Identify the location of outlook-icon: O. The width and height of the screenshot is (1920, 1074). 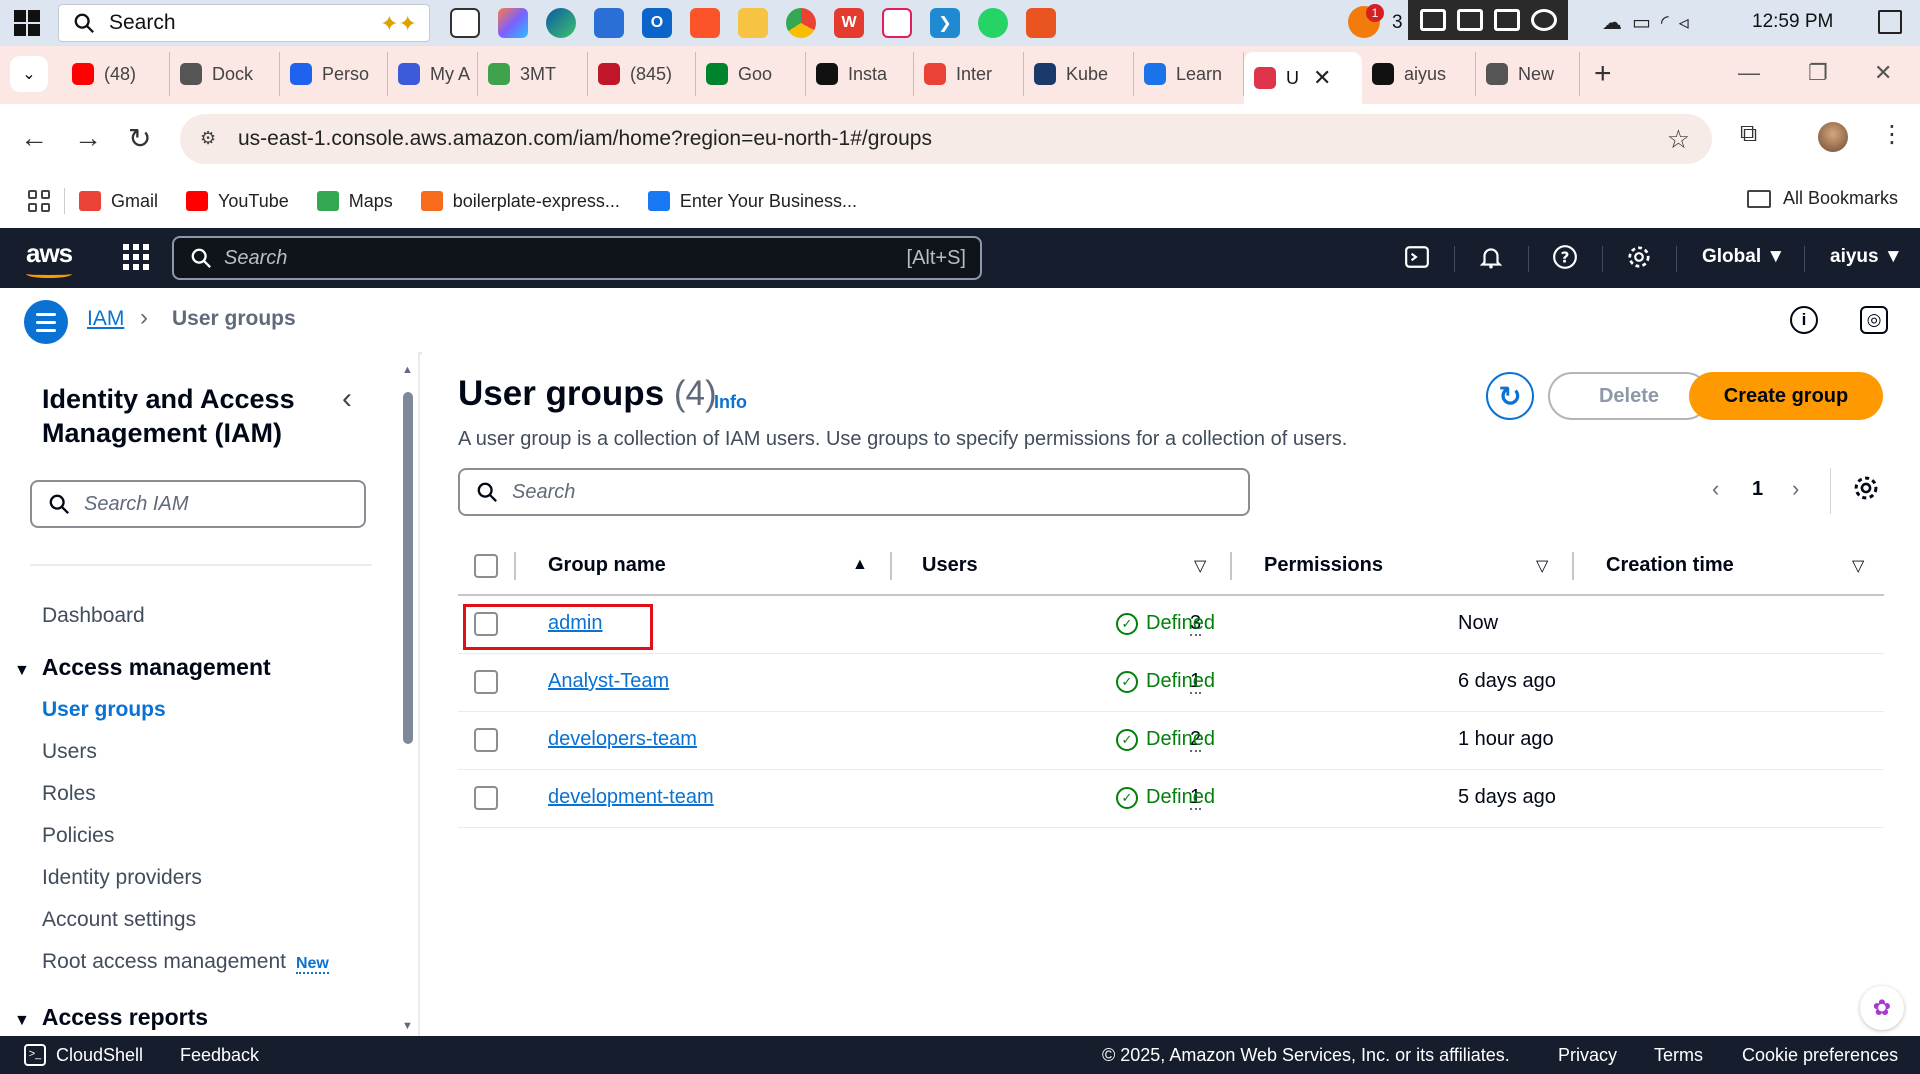
(657, 23).